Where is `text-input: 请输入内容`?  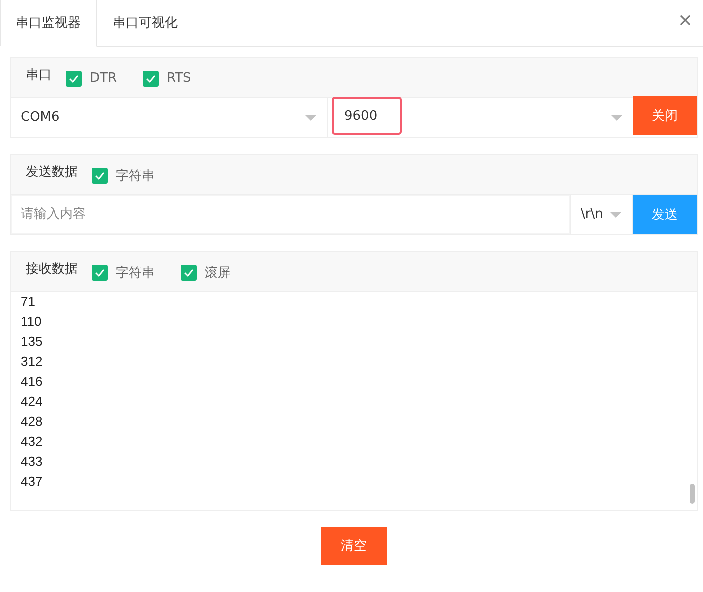 text-input: 请输入内容 is located at coordinates (290, 214).